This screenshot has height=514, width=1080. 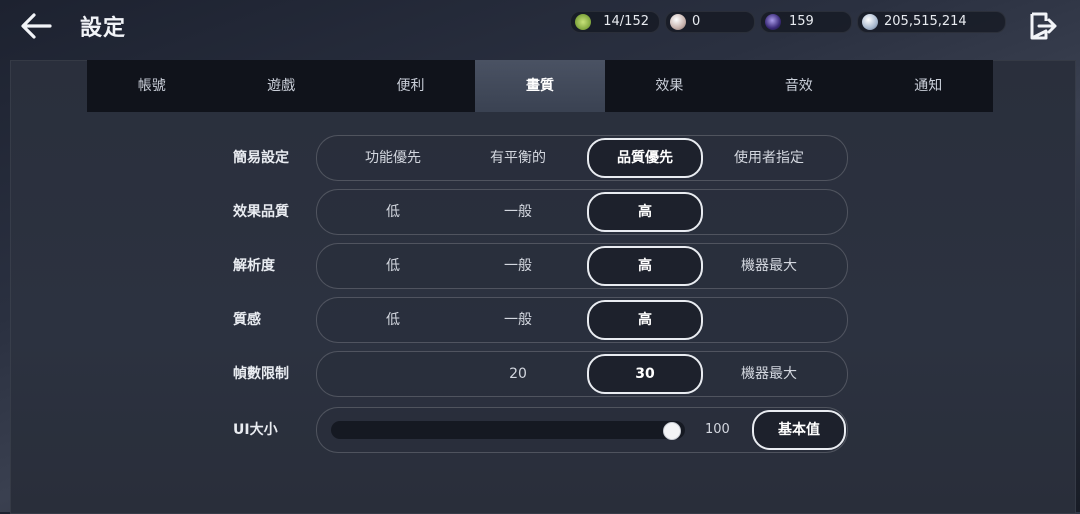 What do you see at coordinates (928, 86) in the screenshot?
I see `tab-notifications: 通知` at bounding box center [928, 86].